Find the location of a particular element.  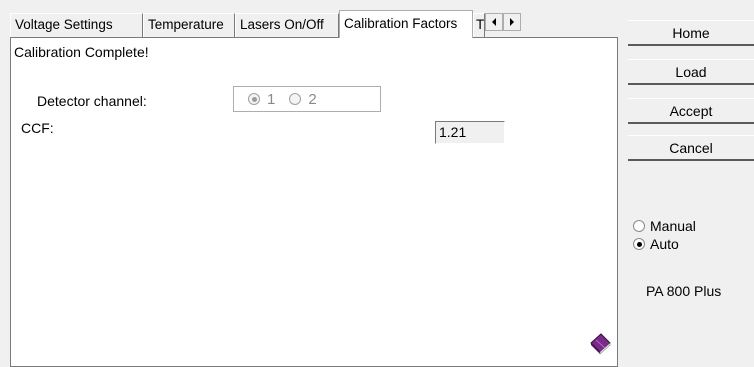

tab-scroll-left-button is located at coordinates (494, 22).